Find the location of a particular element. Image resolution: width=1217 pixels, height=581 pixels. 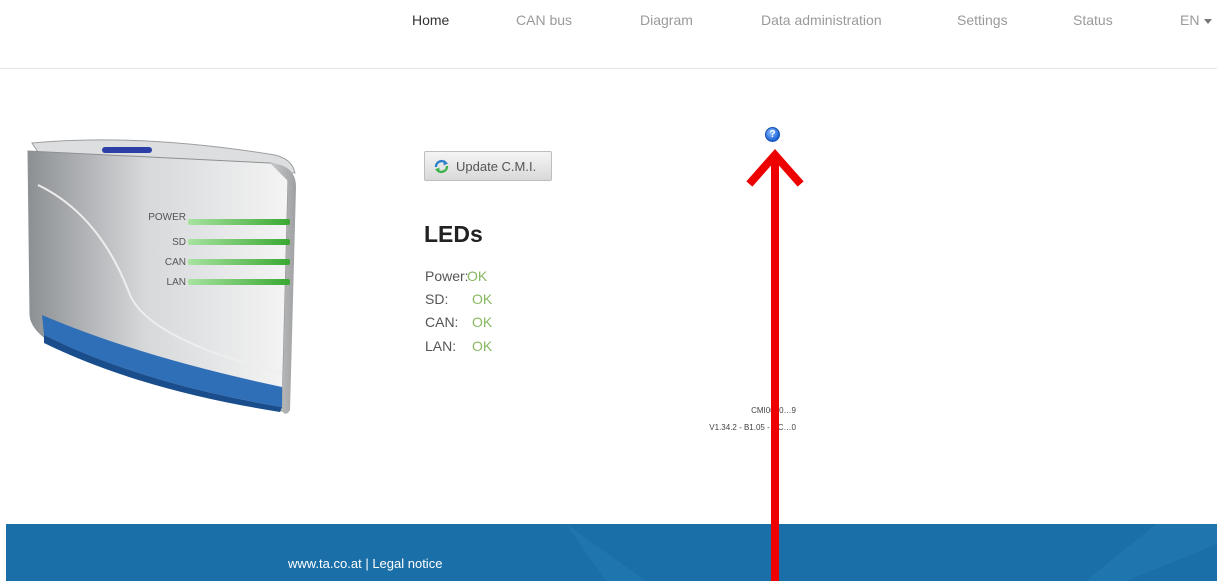

language-selector: EN is located at coordinates (1196, 20).